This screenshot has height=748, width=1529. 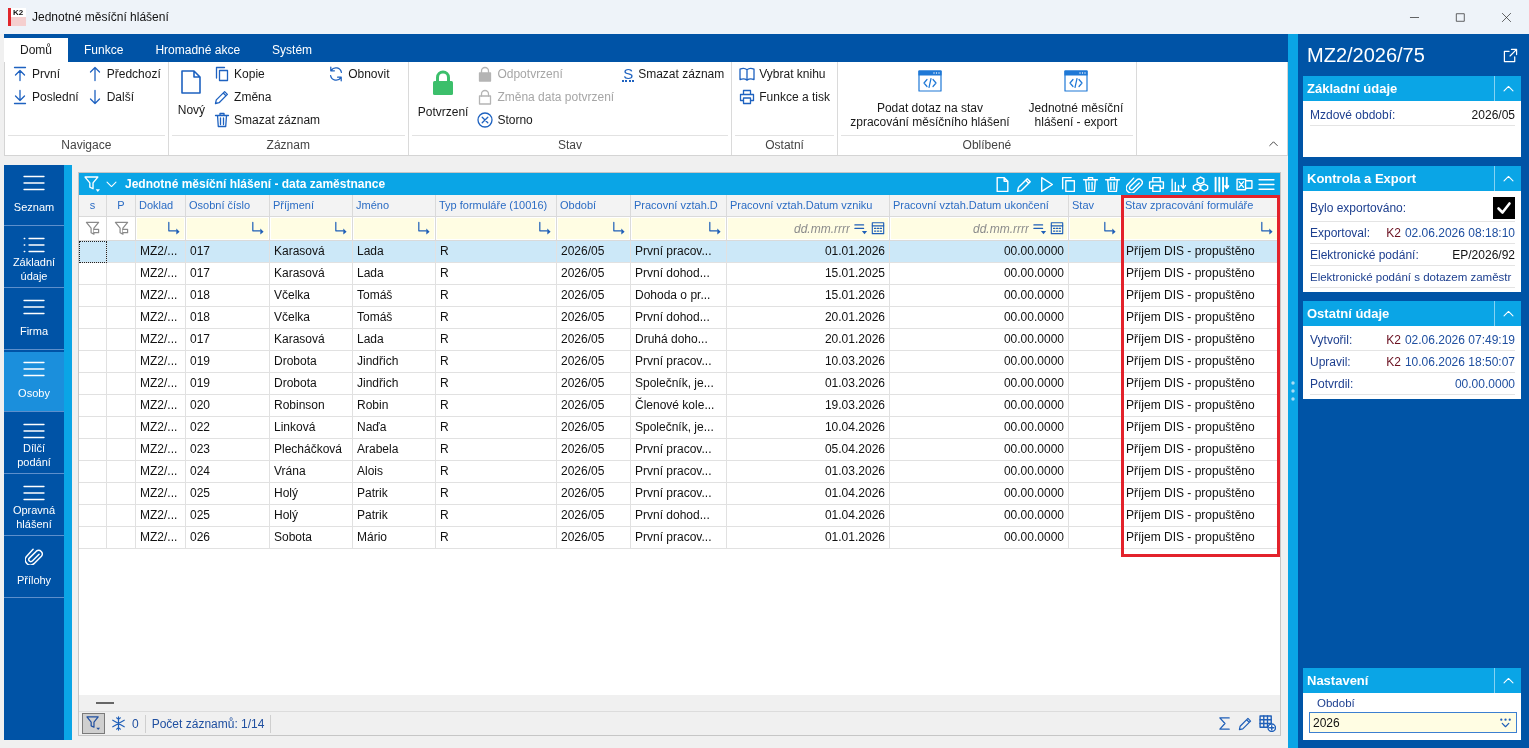 I want to click on ribbon-button: První, so click(x=46, y=74).